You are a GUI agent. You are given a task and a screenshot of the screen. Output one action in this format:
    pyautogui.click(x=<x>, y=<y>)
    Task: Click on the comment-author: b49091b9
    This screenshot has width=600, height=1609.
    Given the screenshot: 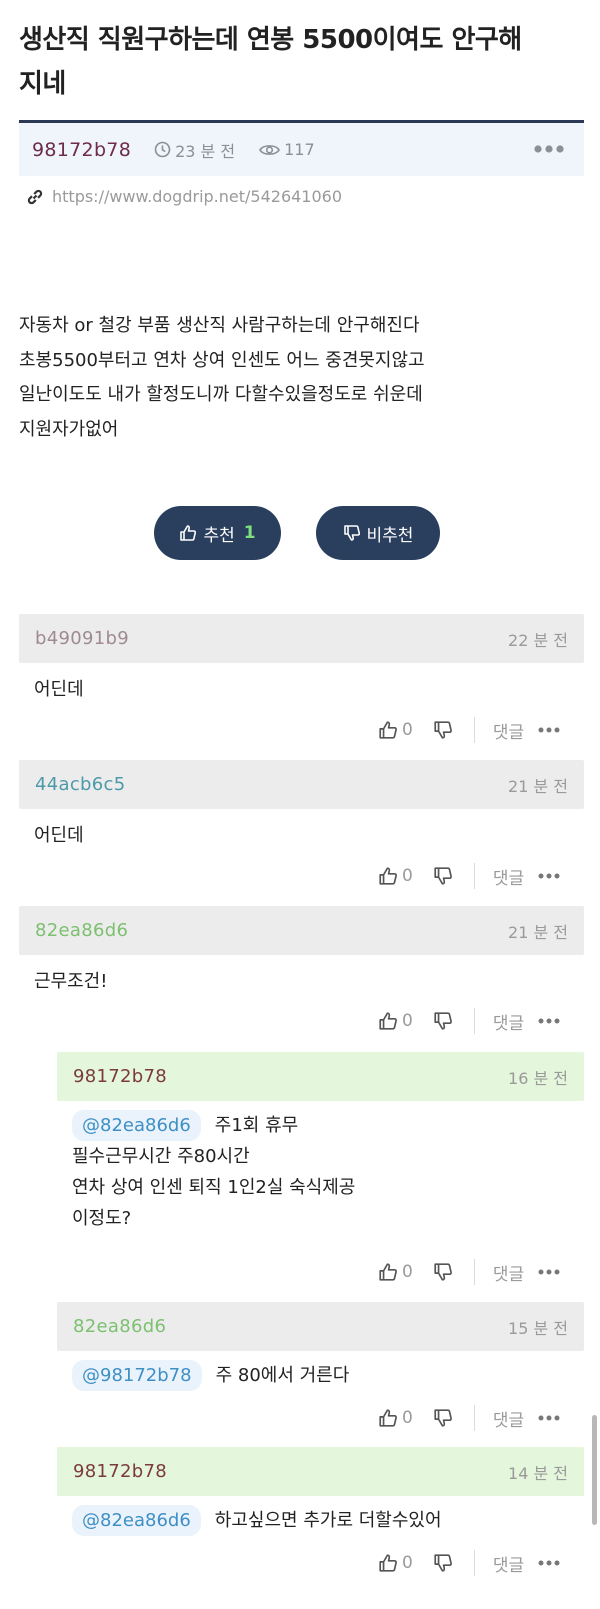 What is the action you would take?
    pyautogui.click(x=82, y=638)
    